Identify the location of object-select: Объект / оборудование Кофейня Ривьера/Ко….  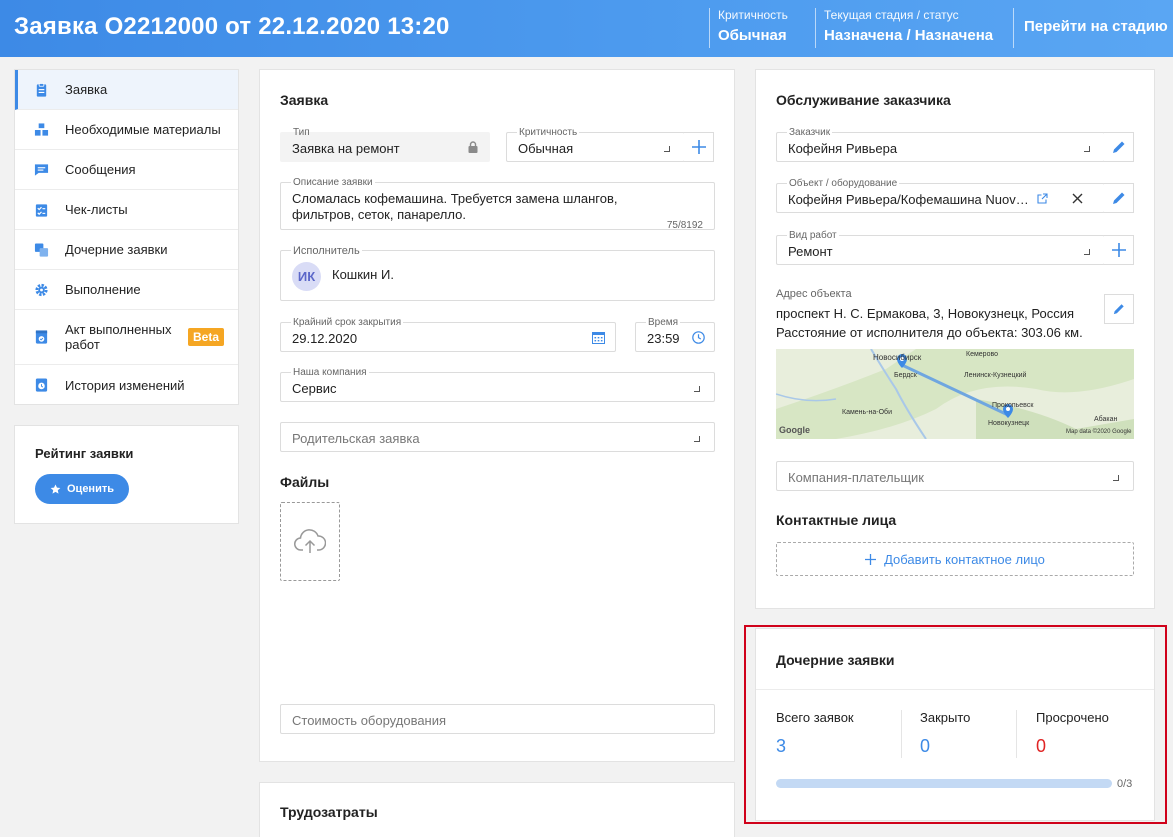
(940, 195).